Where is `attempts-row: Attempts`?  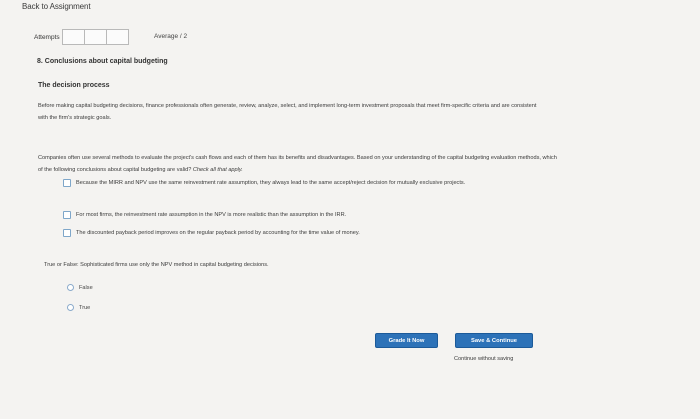 attempts-row: Attempts is located at coordinates (81, 37).